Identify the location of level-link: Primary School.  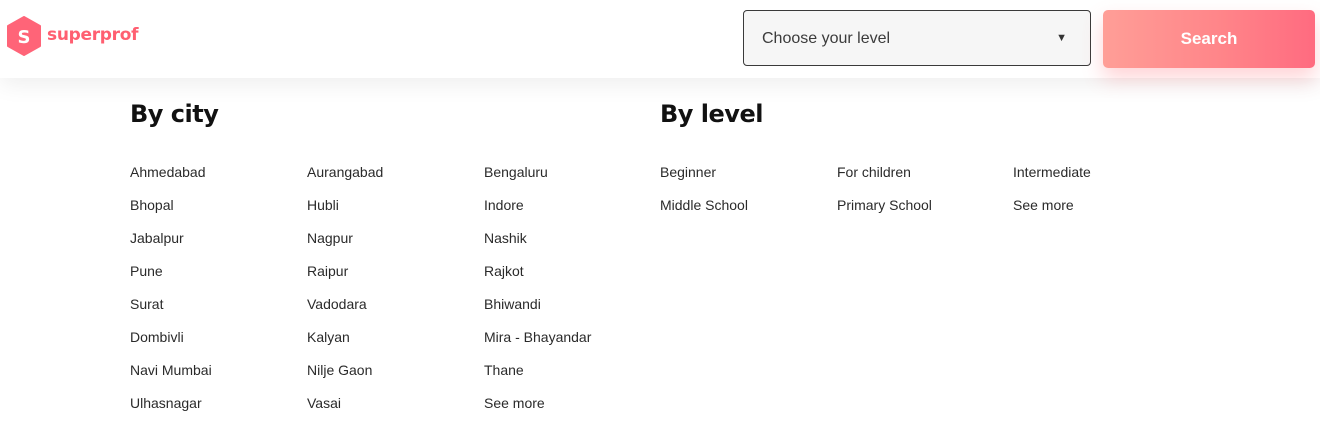
(884, 205).